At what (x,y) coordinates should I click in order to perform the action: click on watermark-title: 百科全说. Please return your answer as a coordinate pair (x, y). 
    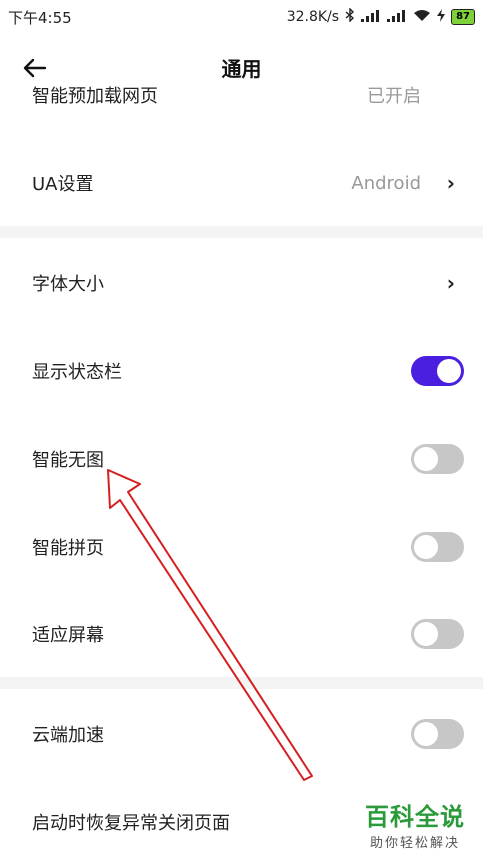
    Looking at the image, I should click on (415, 817).